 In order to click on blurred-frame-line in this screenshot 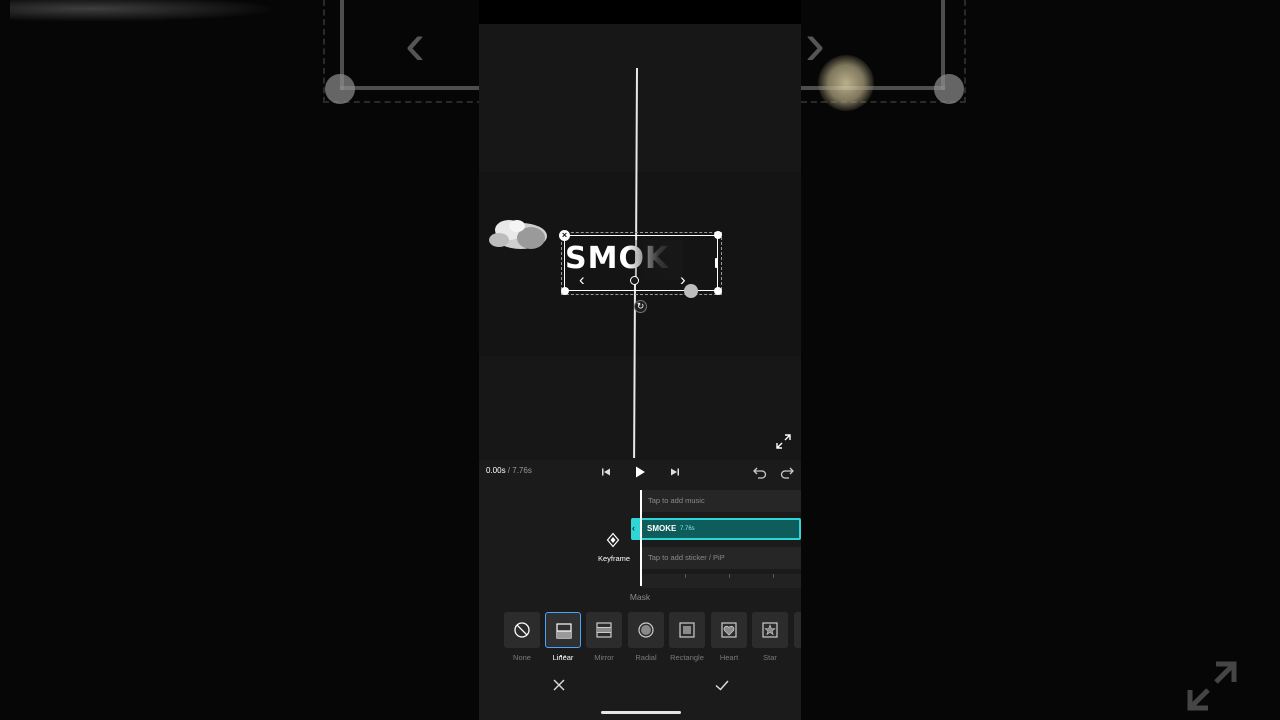, I will do `click(410, 88)`.